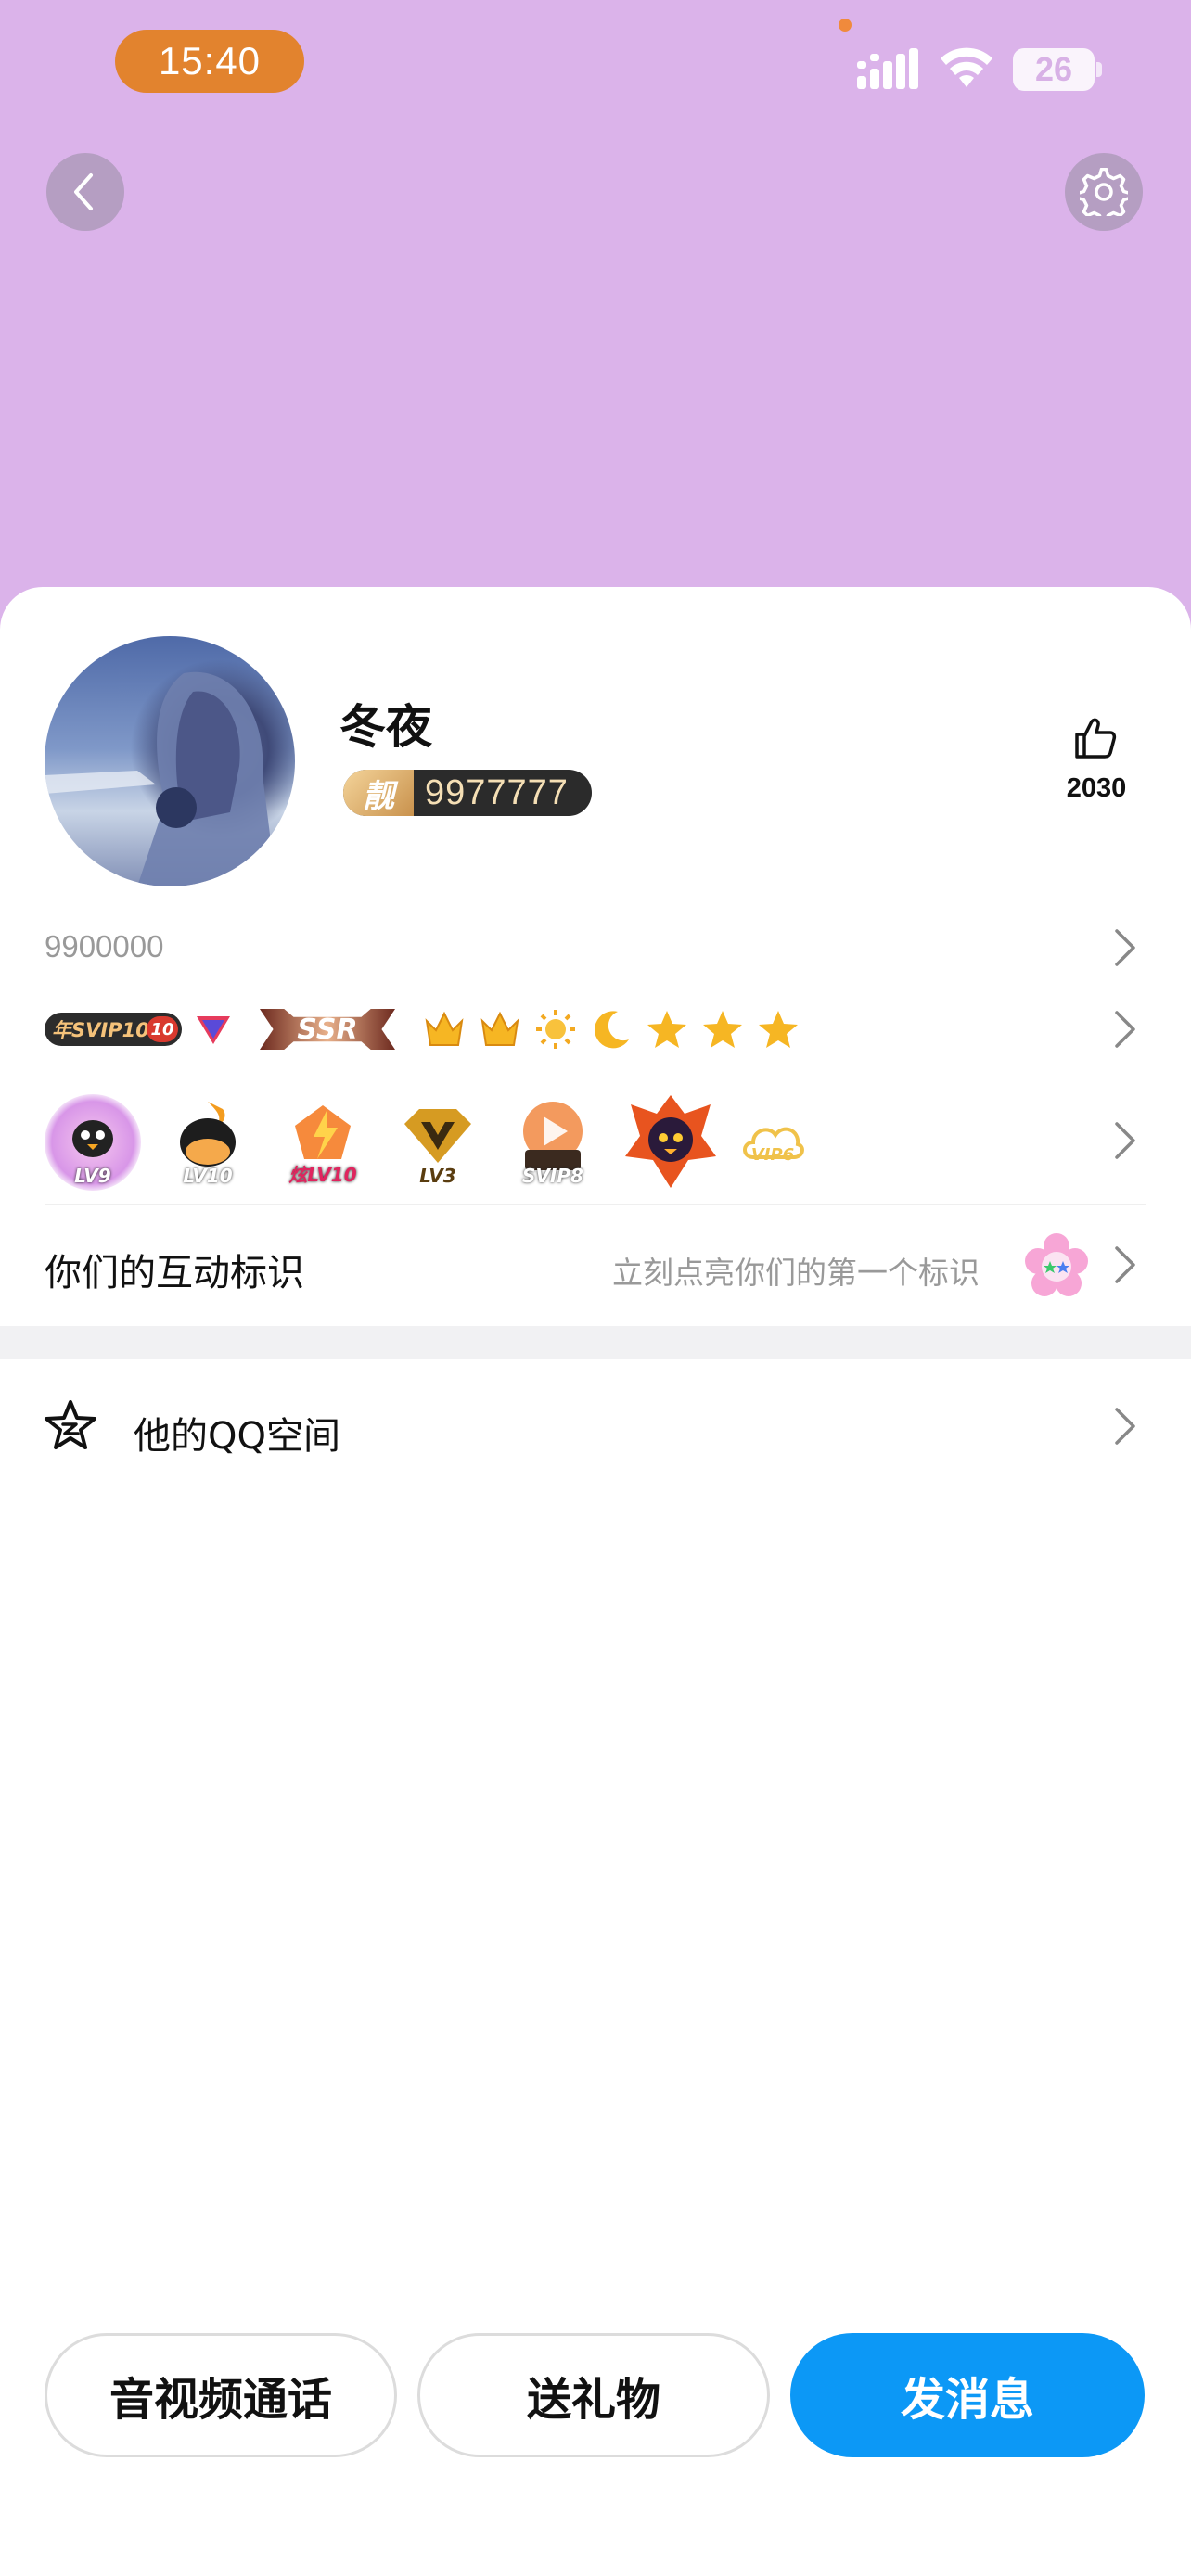 This screenshot has height=2576, width=1191. What do you see at coordinates (796, 1270) in the screenshot?
I see `interaction-marks-hint: 立刻点亮你们的第一个标识` at bounding box center [796, 1270].